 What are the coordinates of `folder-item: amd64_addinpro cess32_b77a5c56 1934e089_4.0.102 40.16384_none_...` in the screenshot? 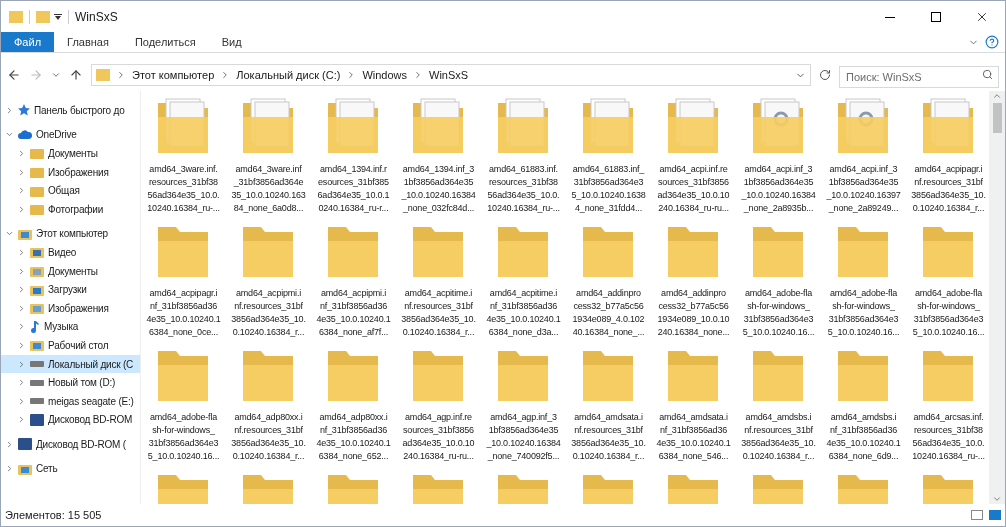 It's located at (608, 283).